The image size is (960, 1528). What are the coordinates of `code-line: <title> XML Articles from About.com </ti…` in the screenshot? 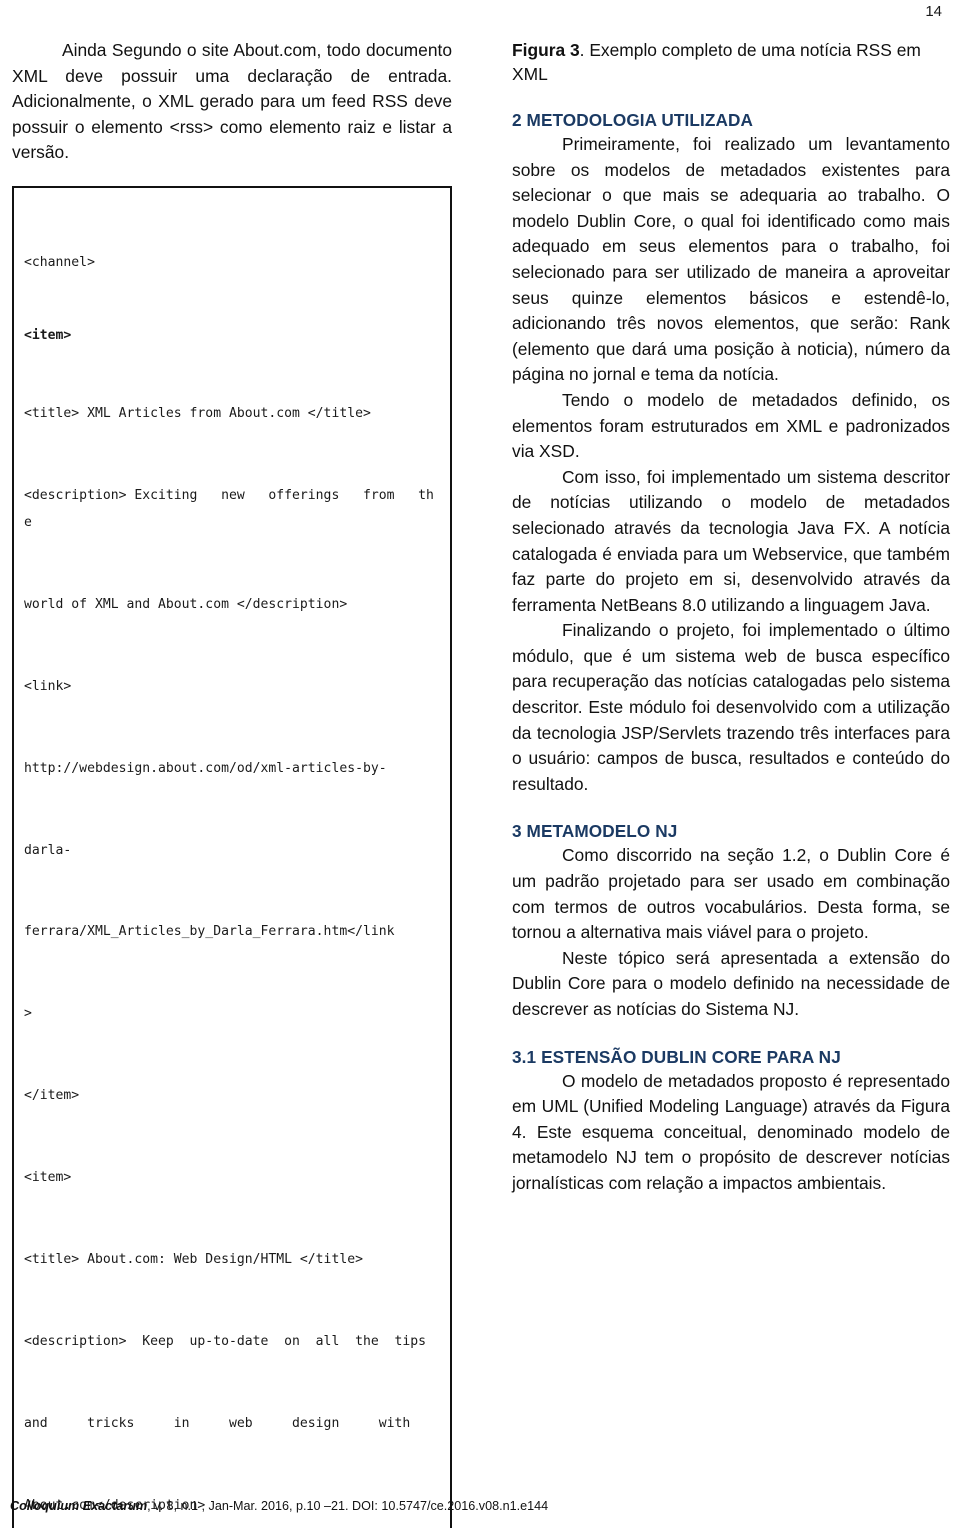 It's located at (197, 413).